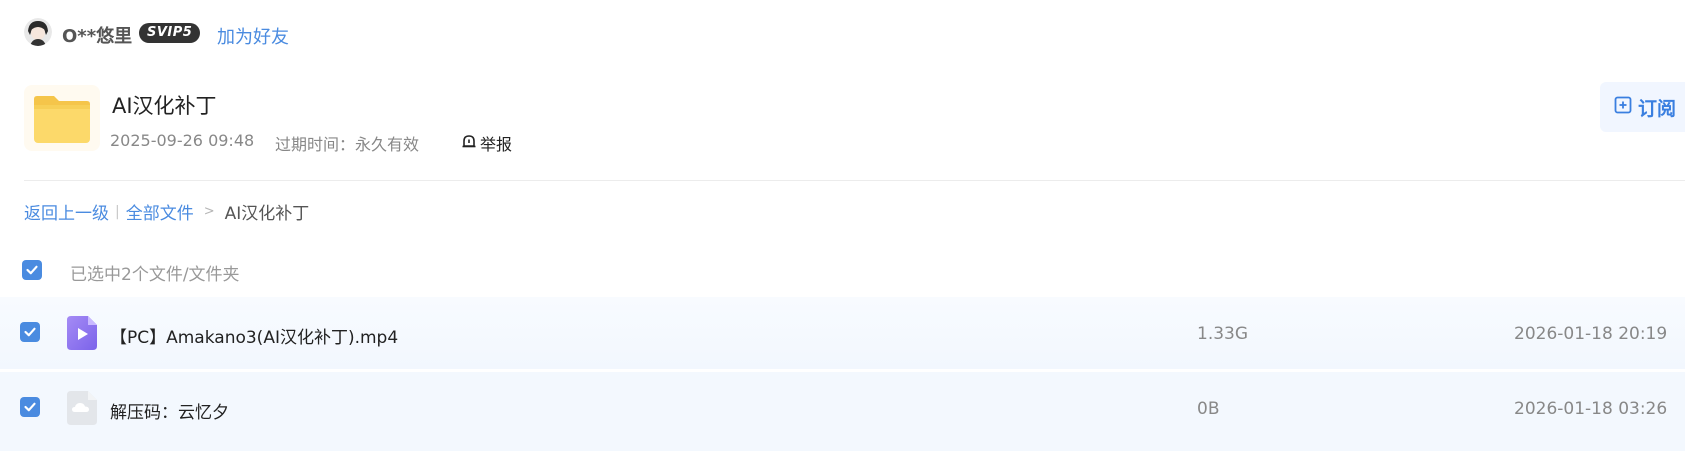 Image resolution: width=1685 pixels, height=451 pixels. What do you see at coordinates (1657, 108) in the screenshot?
I see `subscribe-label: 订阅` at bounding box center [1657, 108].